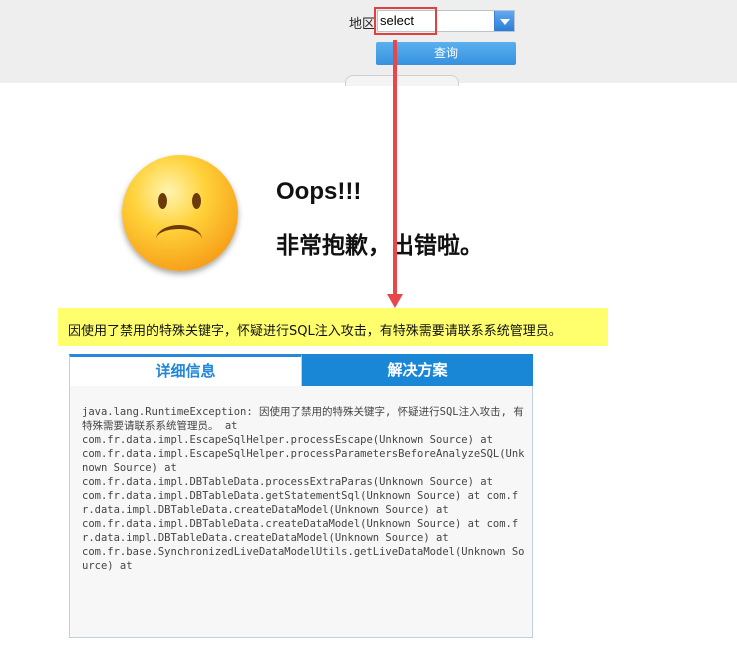  What do you see at coordinates (368, 43) in the screenshot?
I see `top-toolbar: 地区 select 查询` at bounding box center [368, 43].